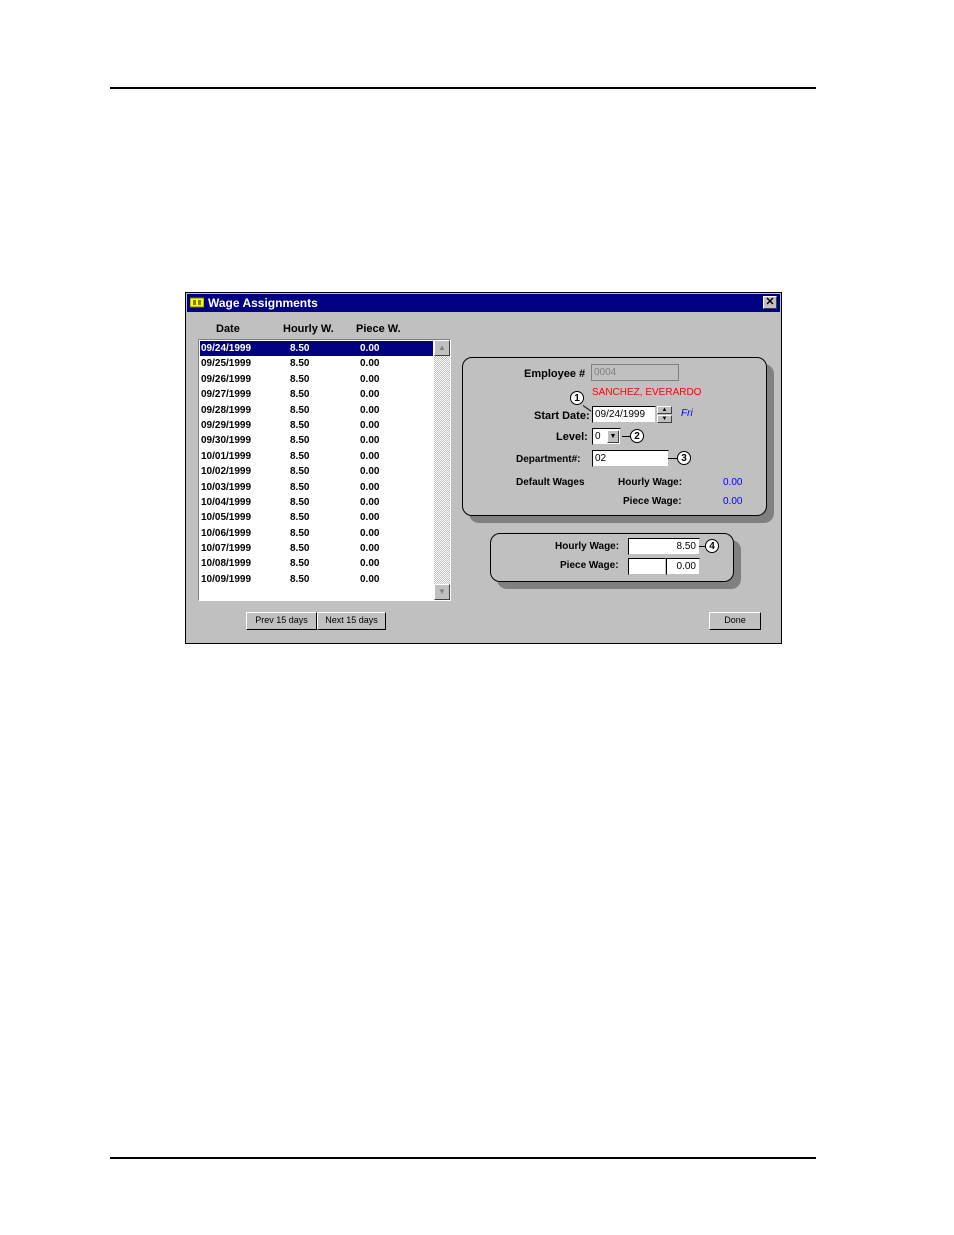  Describe the element at coordinates (308, 329) in the screenshot. I see `column-header-hourly: Hourly W.` at that location.